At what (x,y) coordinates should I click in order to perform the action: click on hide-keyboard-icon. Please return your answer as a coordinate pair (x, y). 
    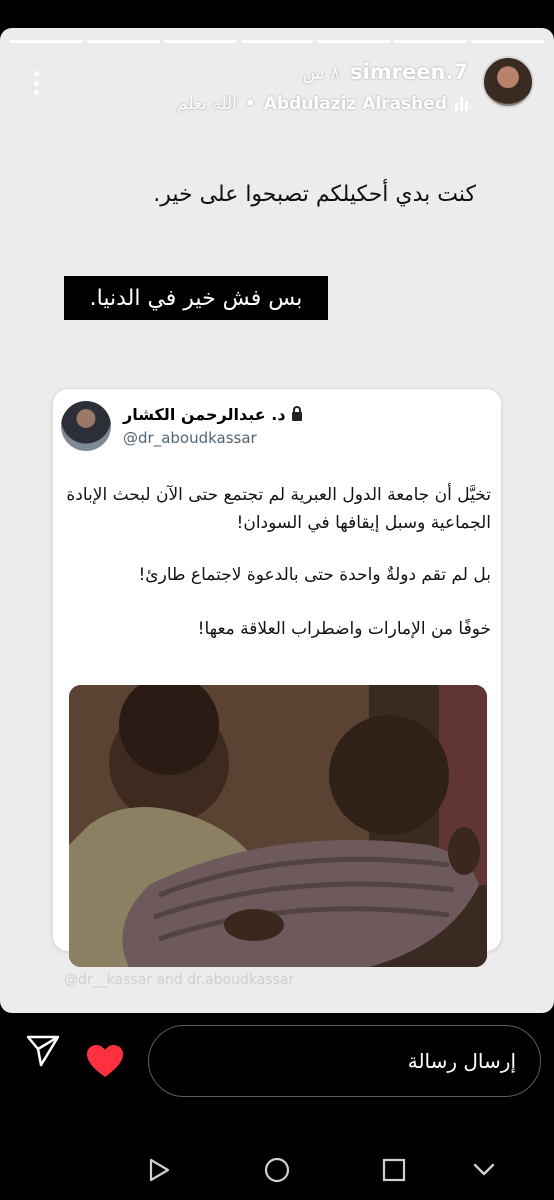
    Looking at the image, I should click on (484, 1170).